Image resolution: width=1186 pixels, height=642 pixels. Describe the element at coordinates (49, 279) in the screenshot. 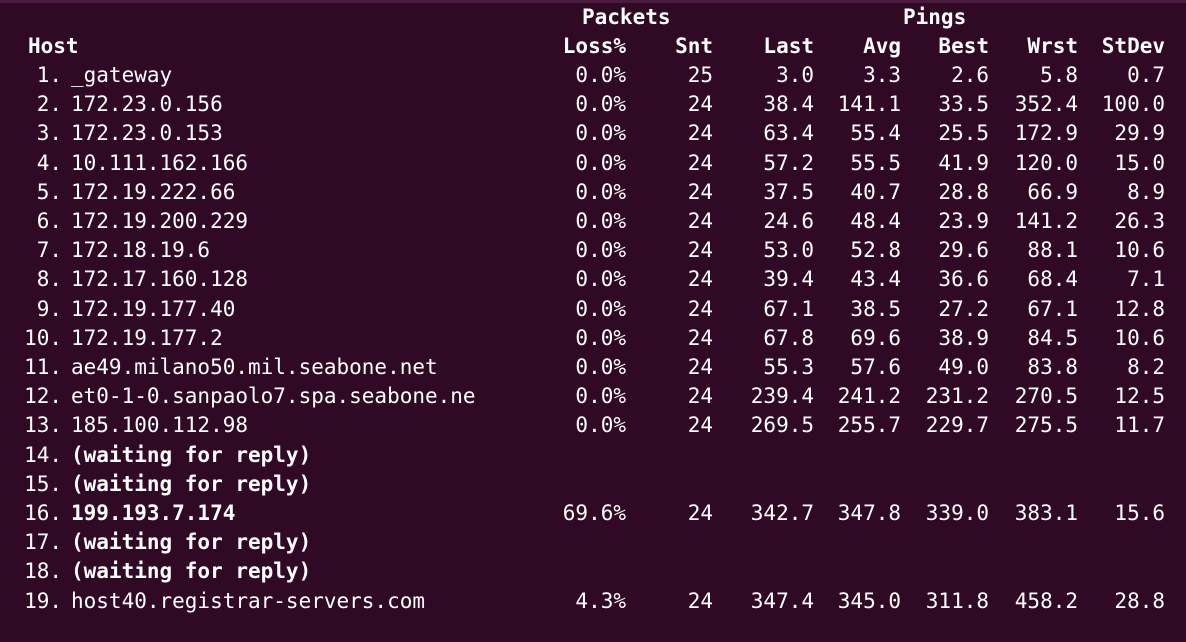

I see `hop-number: 8.` at that location.